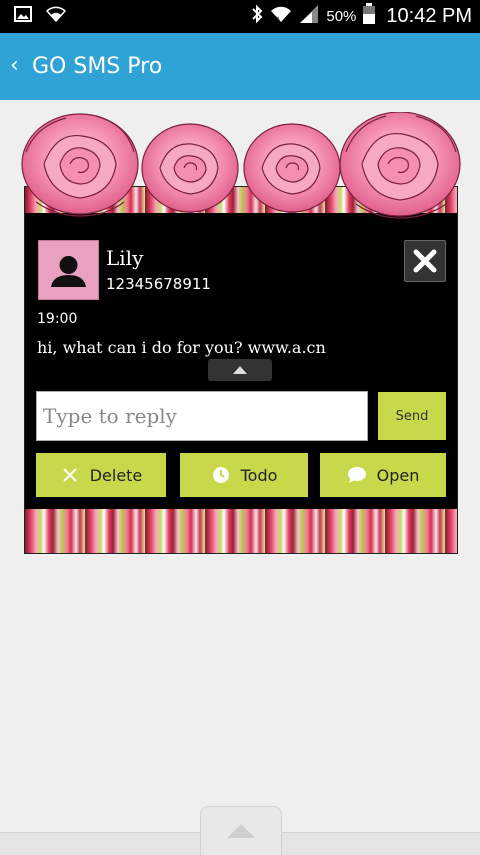  Describe the element at coordinates (221, 475) in the screenshot. I see `clock-icon` at that location.